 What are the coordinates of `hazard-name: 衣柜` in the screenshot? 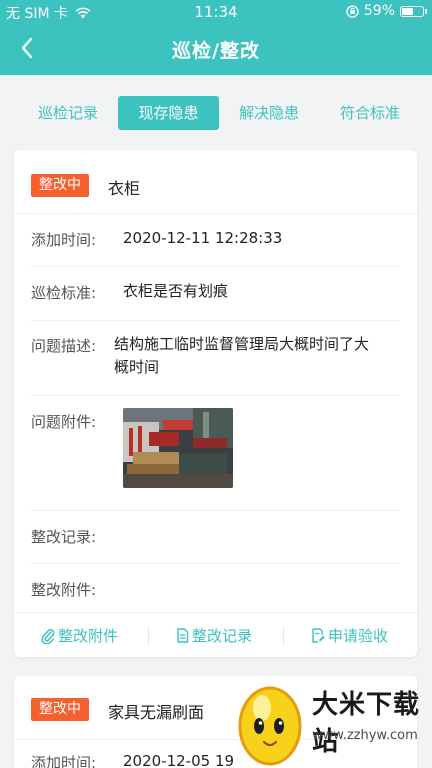 It's located at (124, 188).